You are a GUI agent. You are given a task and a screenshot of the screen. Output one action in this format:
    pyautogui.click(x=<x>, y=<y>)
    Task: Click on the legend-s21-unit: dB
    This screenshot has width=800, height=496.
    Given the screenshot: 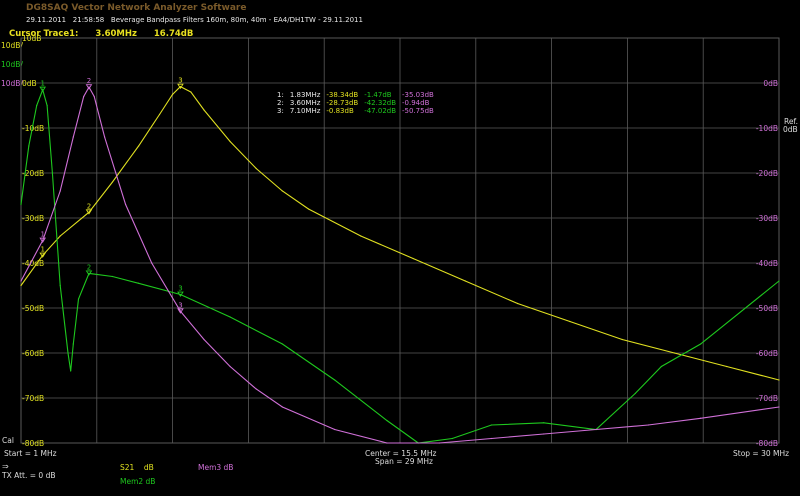 What is the action you would take?
    pyautogui.click(x=148, y=467)
    